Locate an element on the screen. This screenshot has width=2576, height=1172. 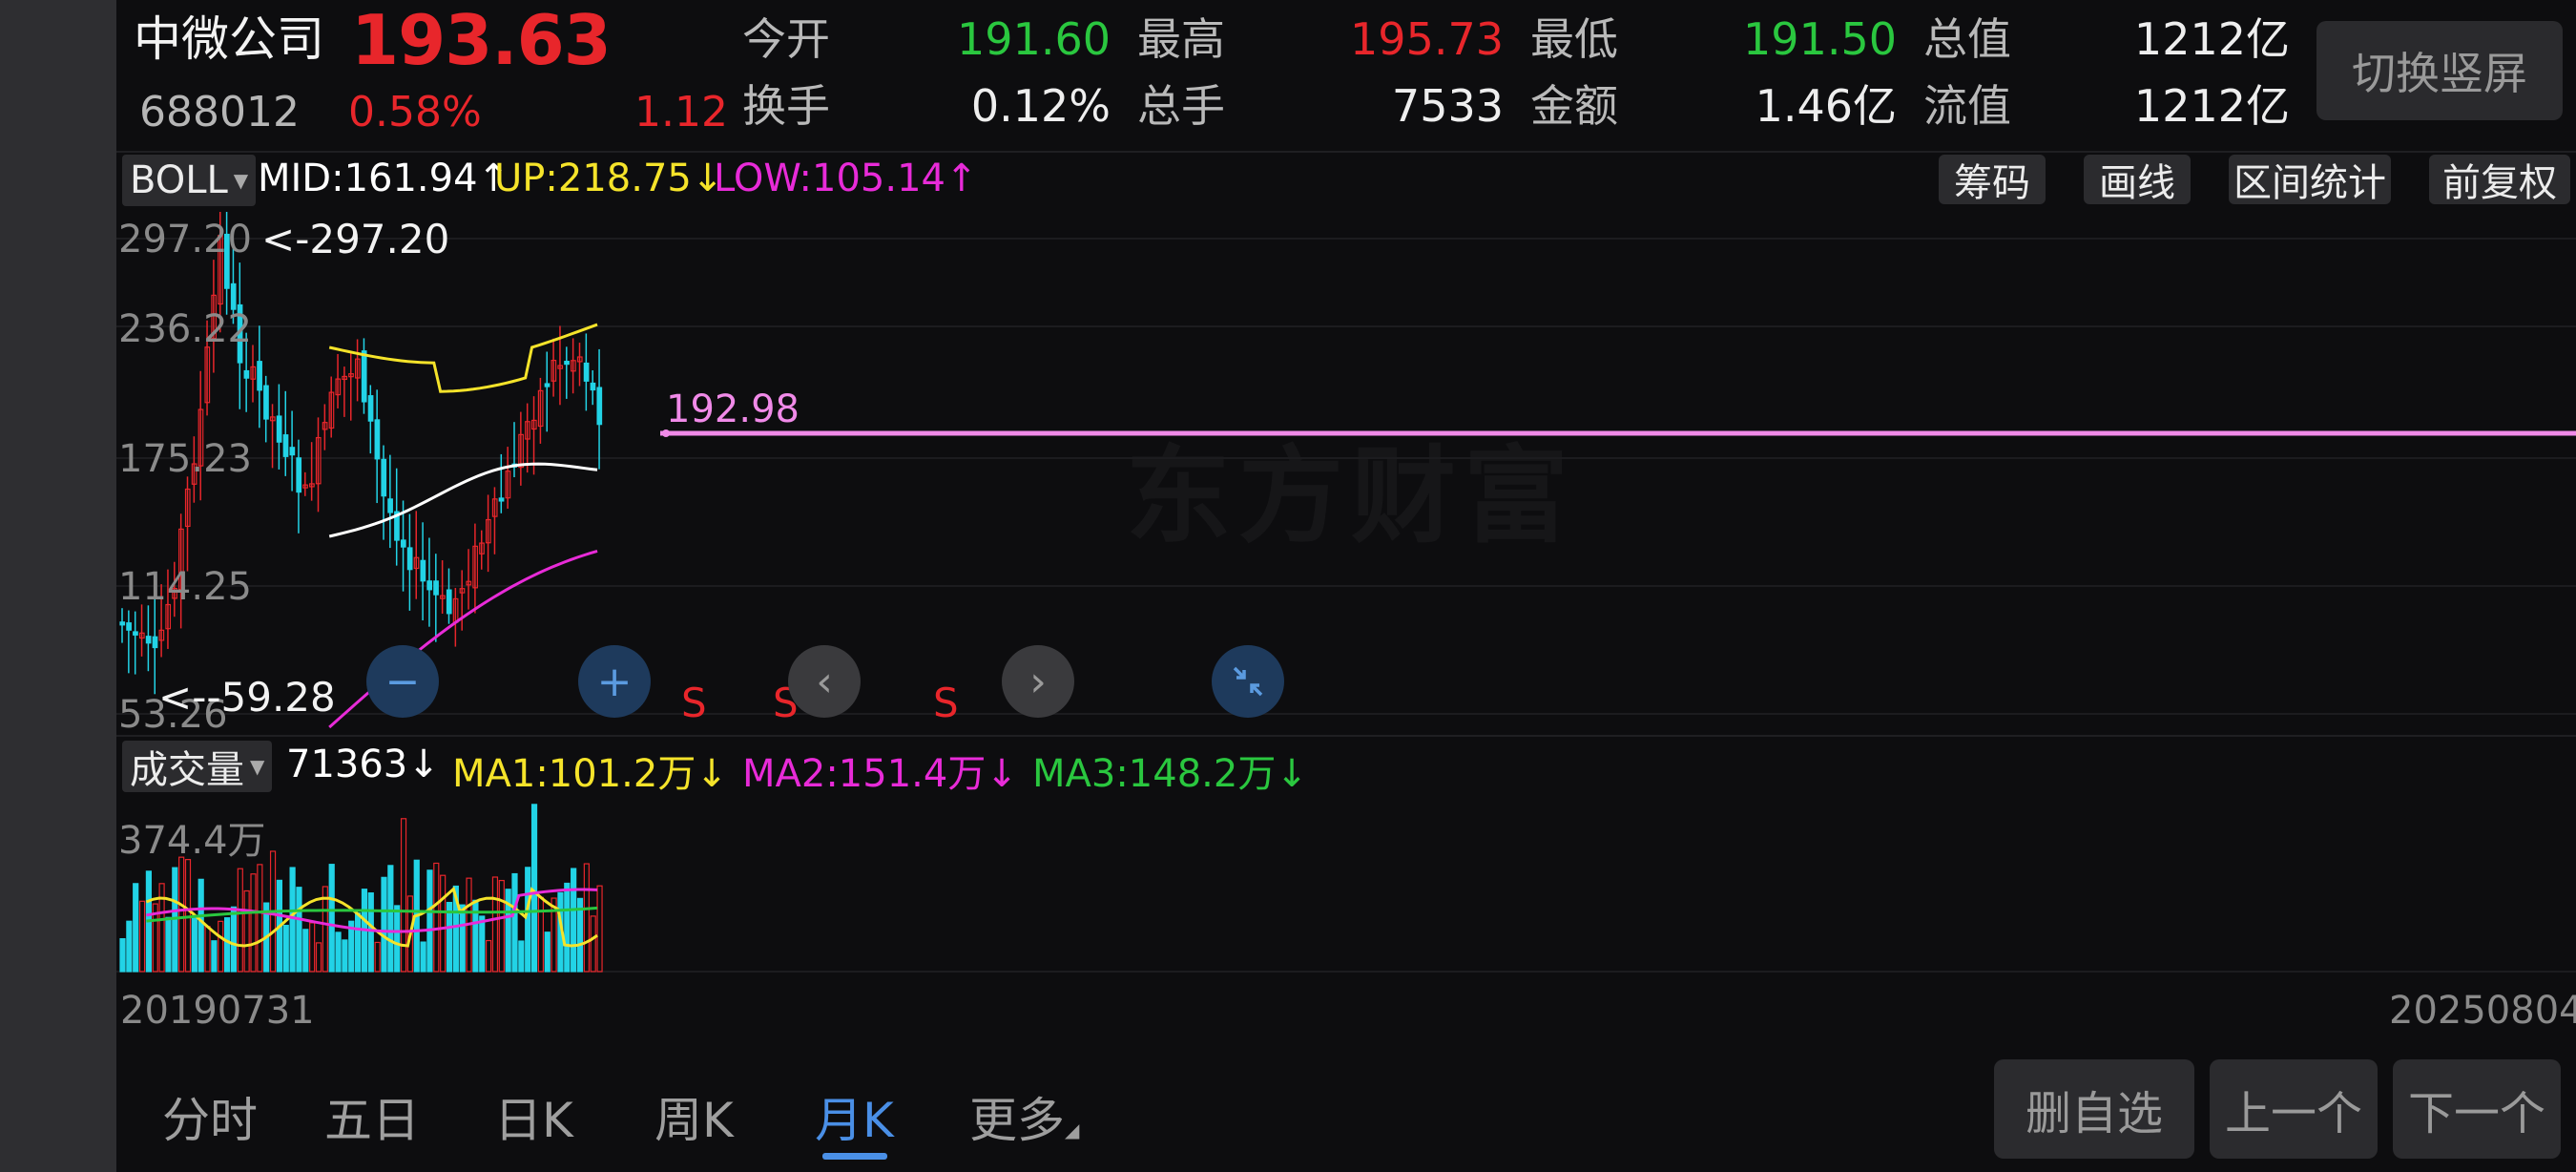
boll-up-line is located at coordinates (463, 358).